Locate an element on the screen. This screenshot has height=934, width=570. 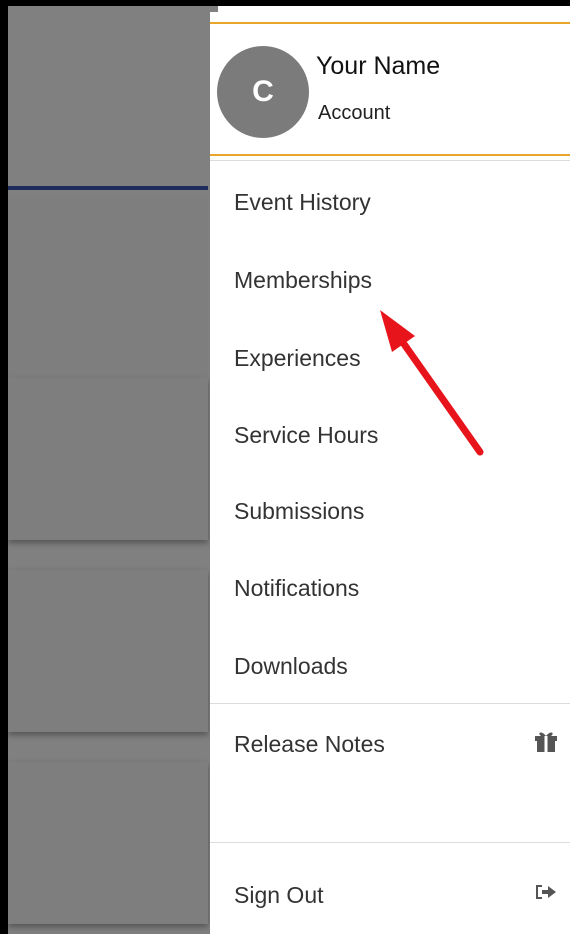
menu-item-memberships: Memberships is located at coordinates (390, 280).